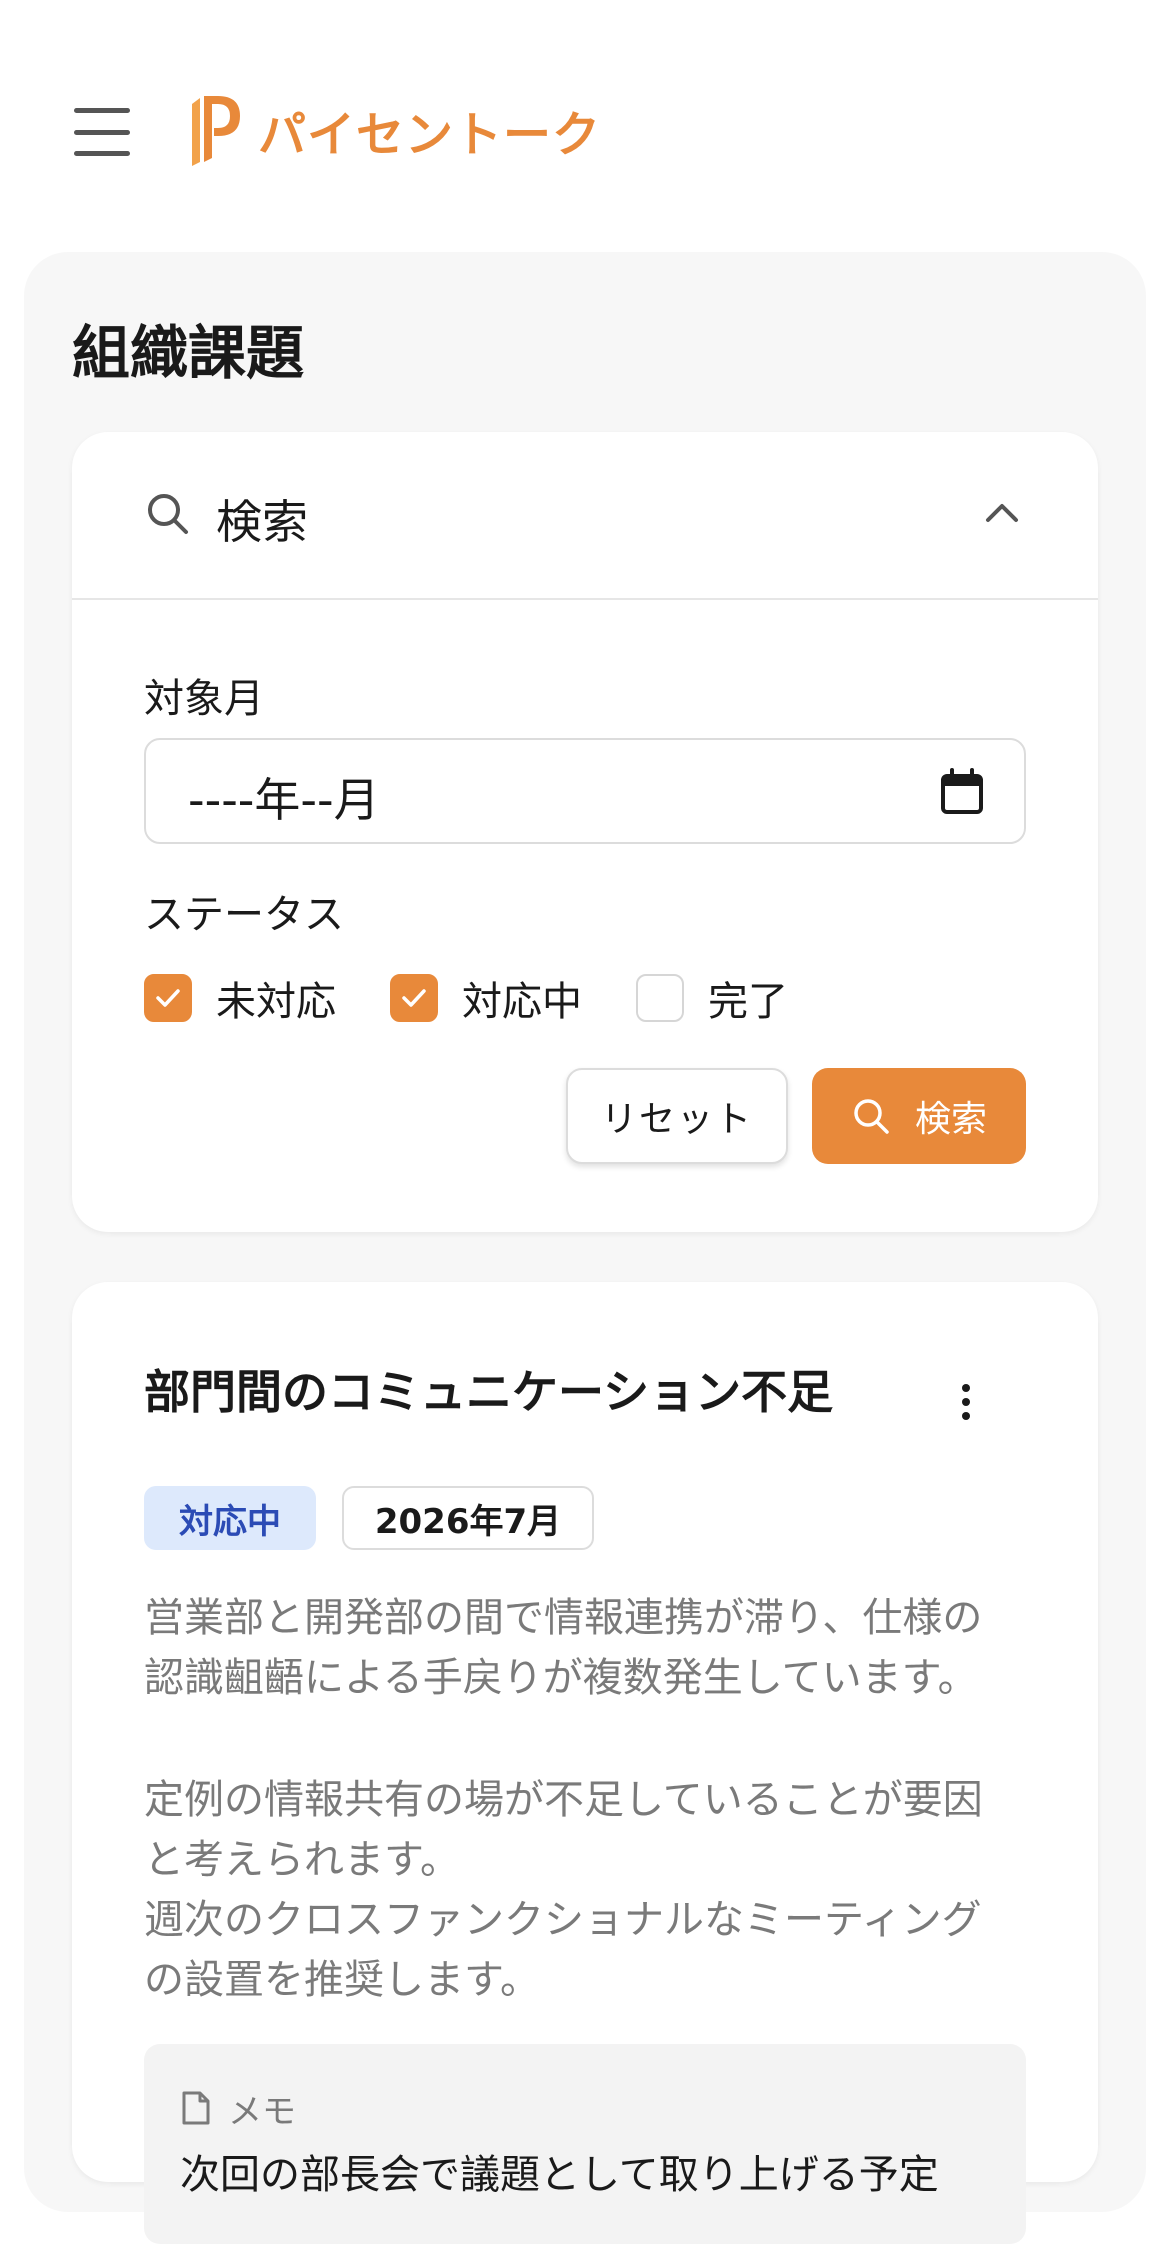 Image resolution: width=1170 pixels, height=2244 pixels. I want to click on description-line: 週次のクロスファンクショナルなミーティング, so click(563, 1920).